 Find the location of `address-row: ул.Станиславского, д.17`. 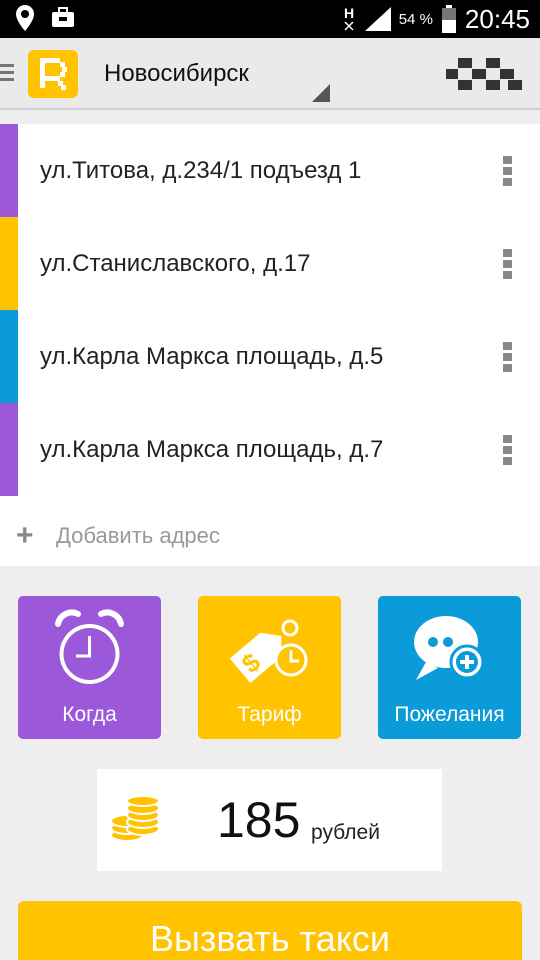

address-row: ул.Станиславского, д.17 is located at coordinates (270, 263).